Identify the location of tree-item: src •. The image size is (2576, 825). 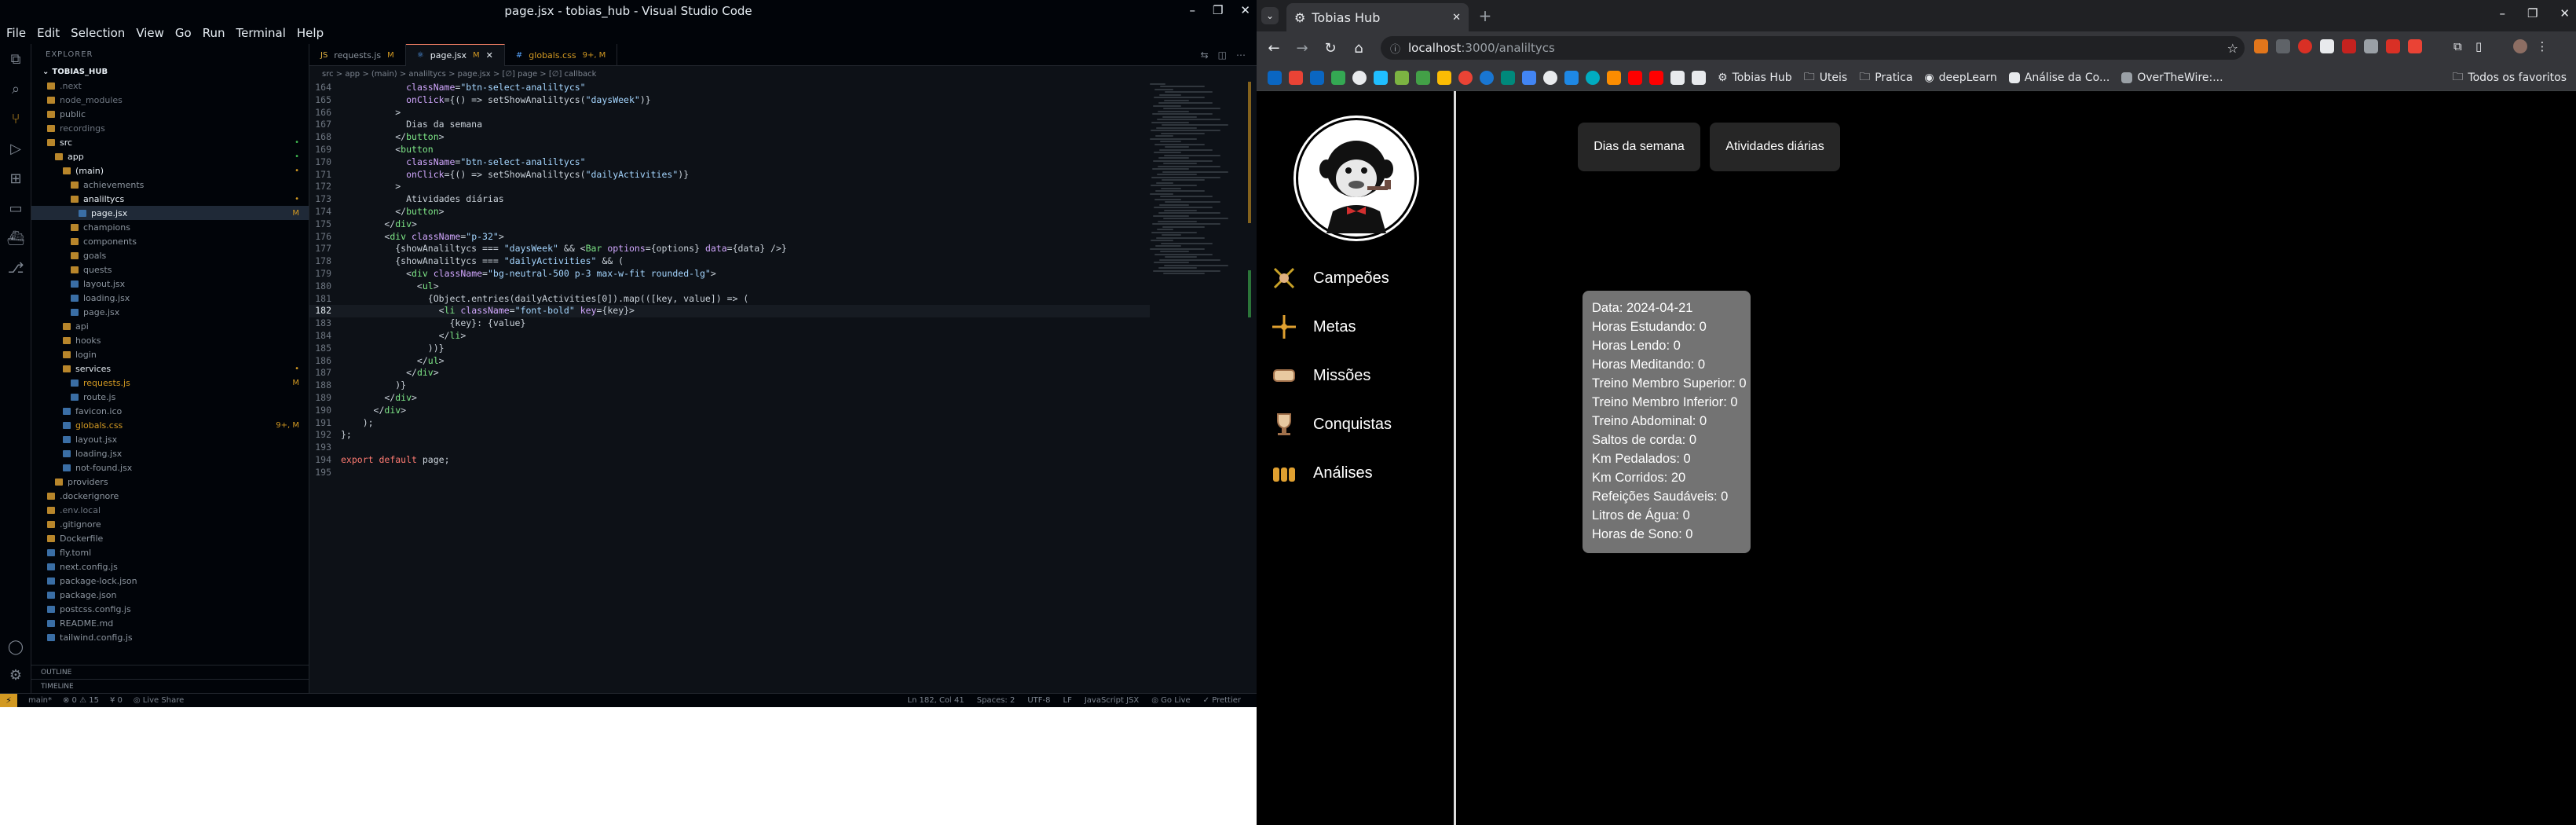
(170, 142).